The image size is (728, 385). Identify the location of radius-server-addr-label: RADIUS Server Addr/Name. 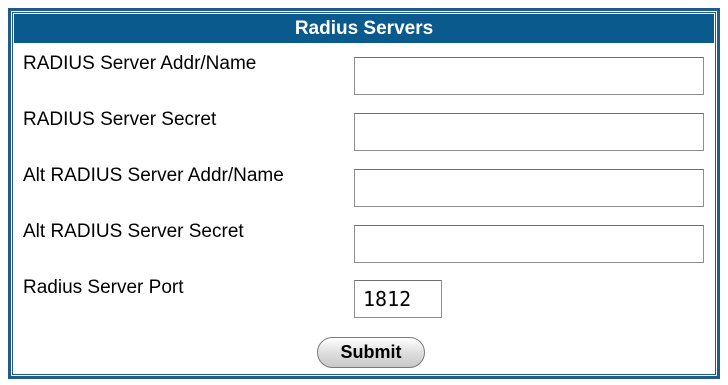
(140, 63).